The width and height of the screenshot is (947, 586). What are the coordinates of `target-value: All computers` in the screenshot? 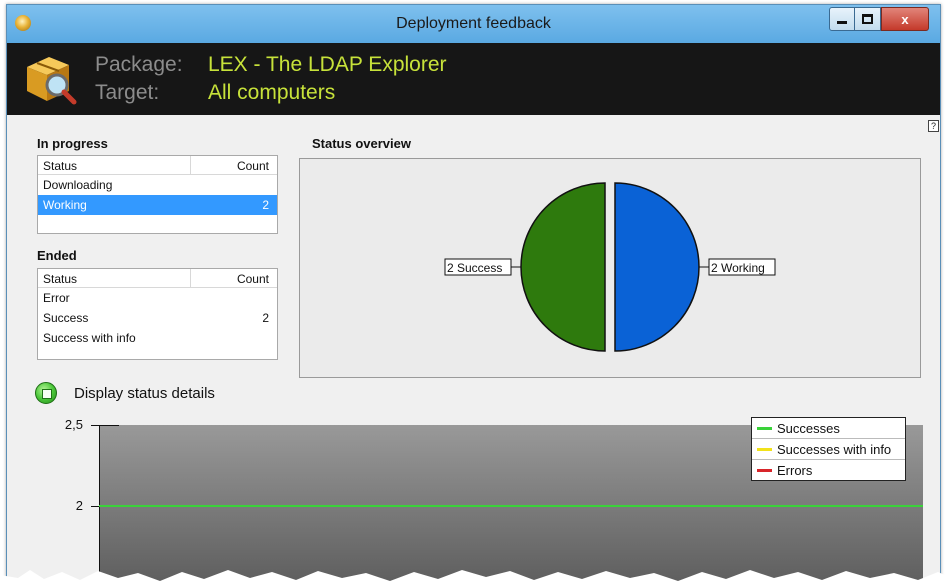 It's located at (272, 92).